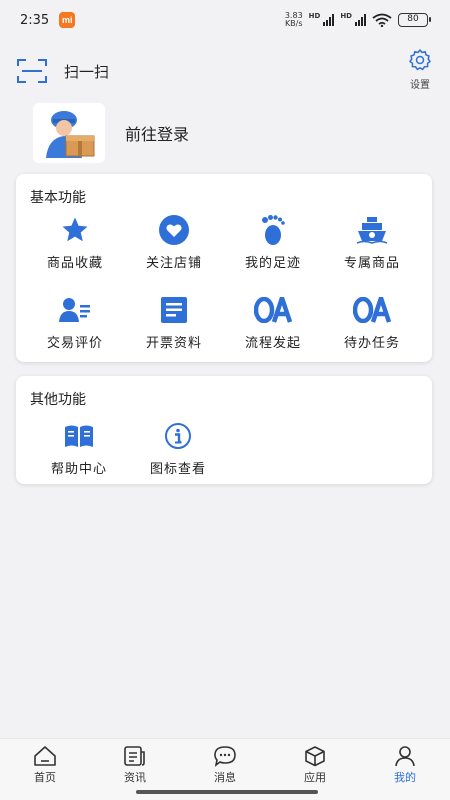 Image resolution: width=450 pixels, height=800 pixels. I want to click on avatar, so click(69, 133).